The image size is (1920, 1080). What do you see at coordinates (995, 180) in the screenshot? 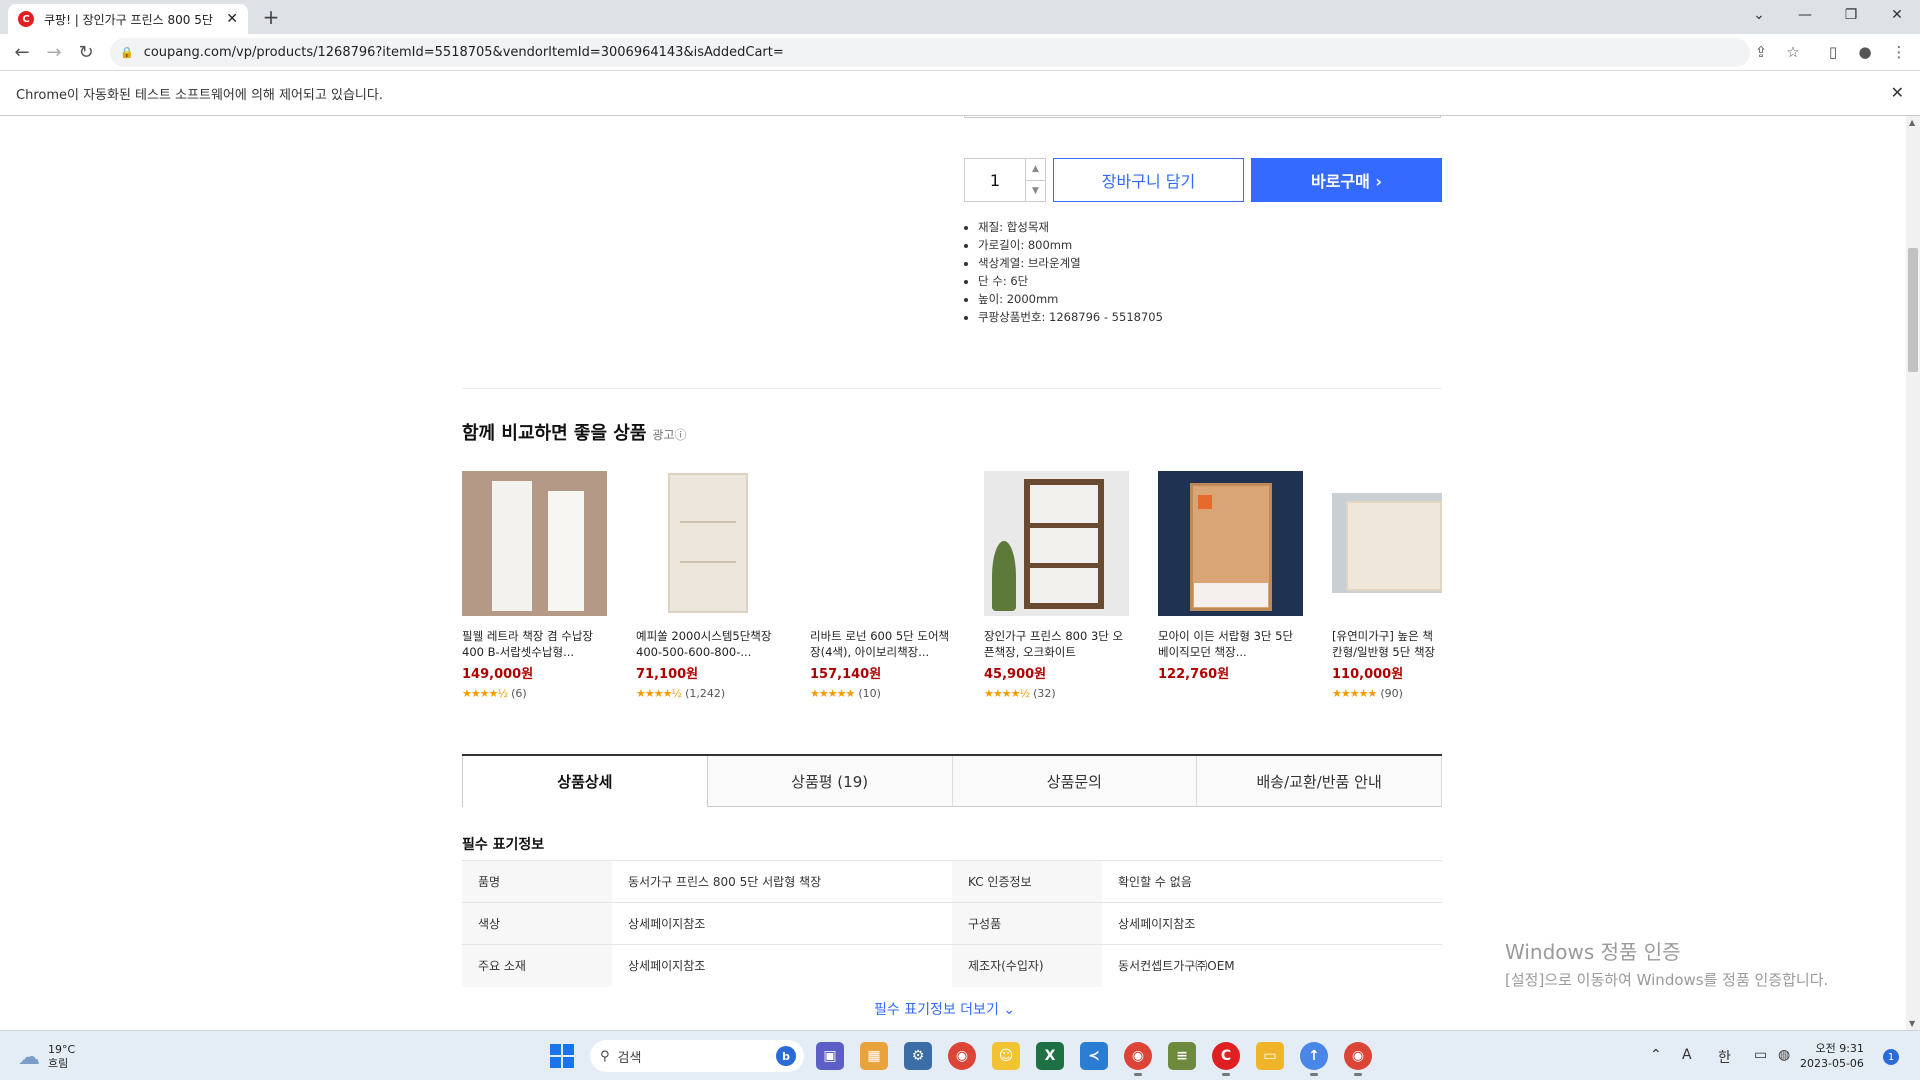
I see `quantity-value: 1` at bounding box center [995, 180].